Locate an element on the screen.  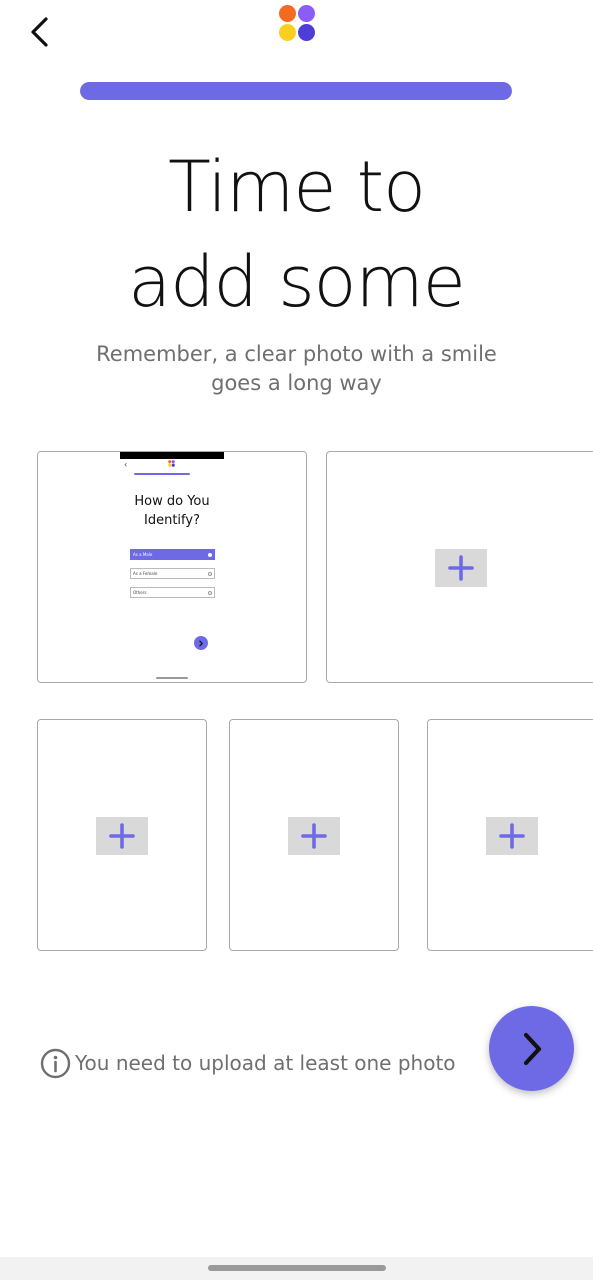
thumbnail-option-3: Others is located at coordinates (172, 592).